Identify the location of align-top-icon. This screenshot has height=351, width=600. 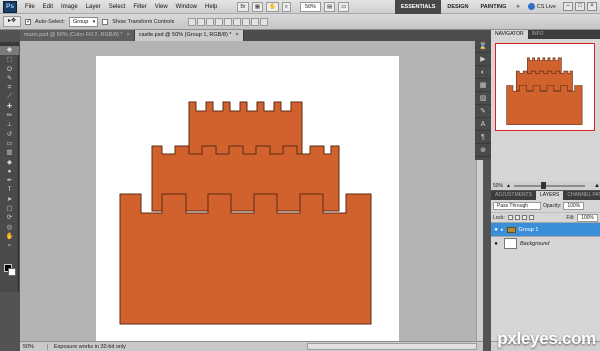
(192, 21).